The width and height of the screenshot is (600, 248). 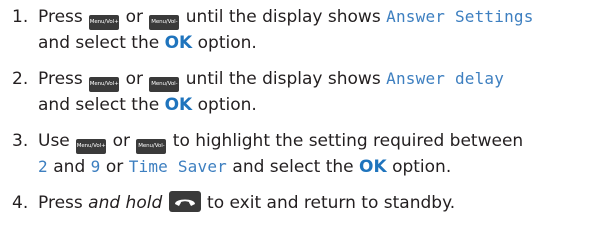 What do you see at coordinates (20, 141) in the screenshot?
I see `step-number: 3.` at bounding box center [20, 141].